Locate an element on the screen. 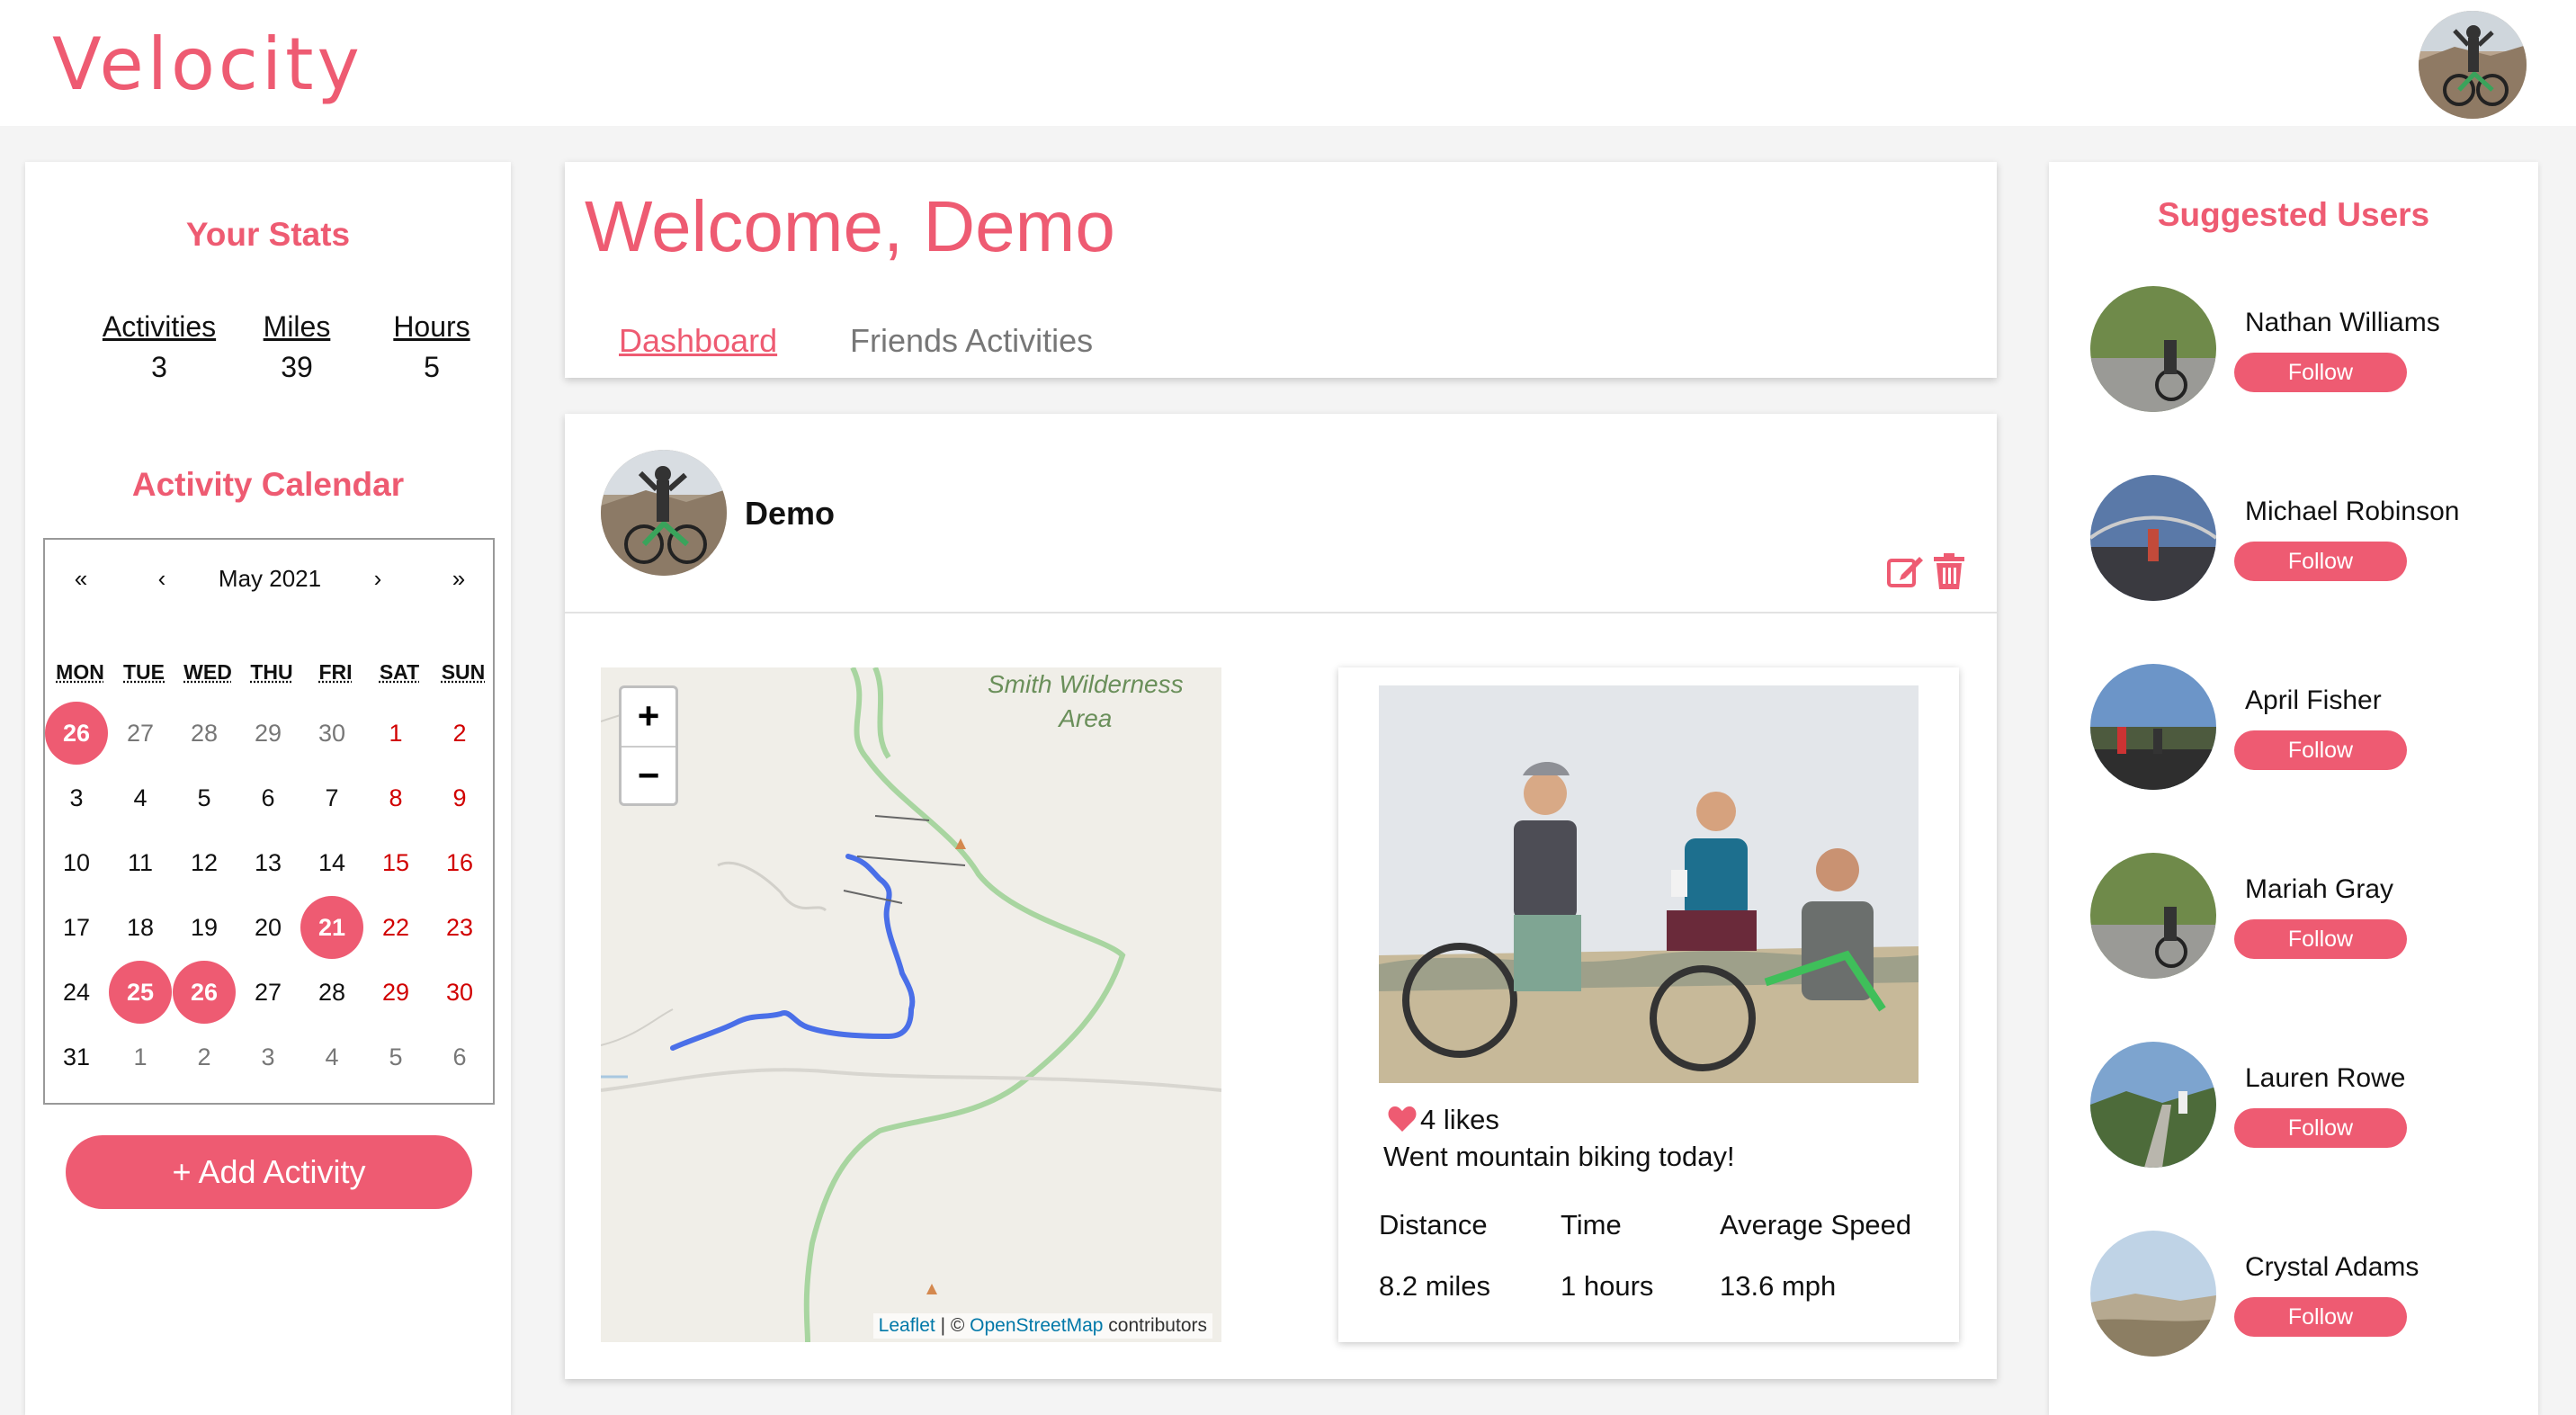  suggested-user: Nathan Williams Follow is located at coordinates (2293, 349).